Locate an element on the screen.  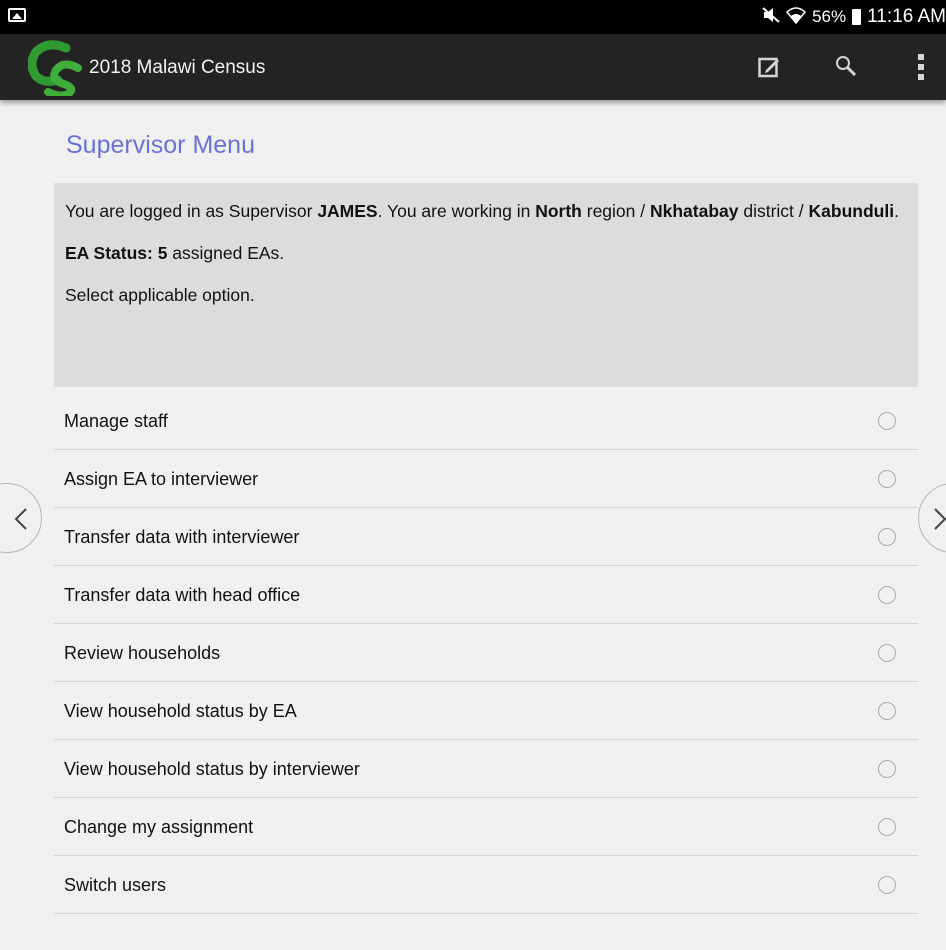
app-title: 2018 Malawi Census is located at coordinates (177, 67).